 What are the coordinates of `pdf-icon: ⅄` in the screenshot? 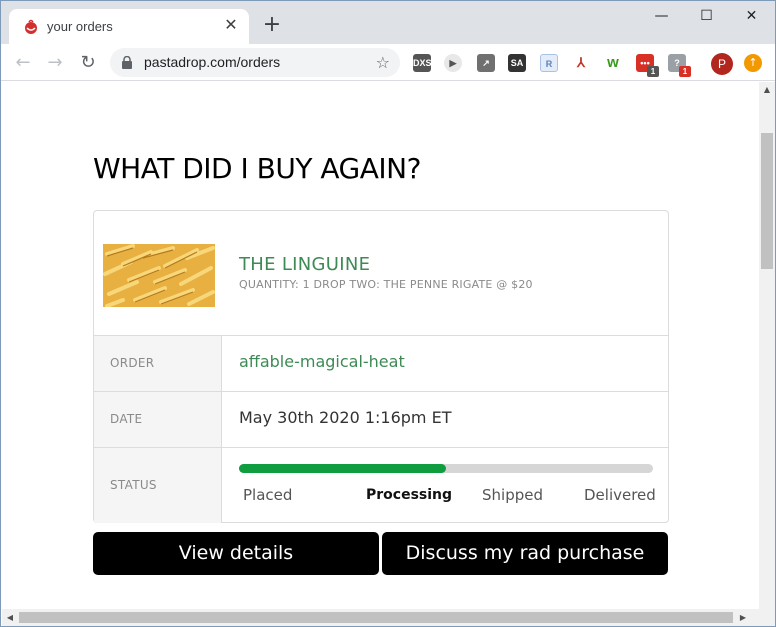 It's located at (581, 63).